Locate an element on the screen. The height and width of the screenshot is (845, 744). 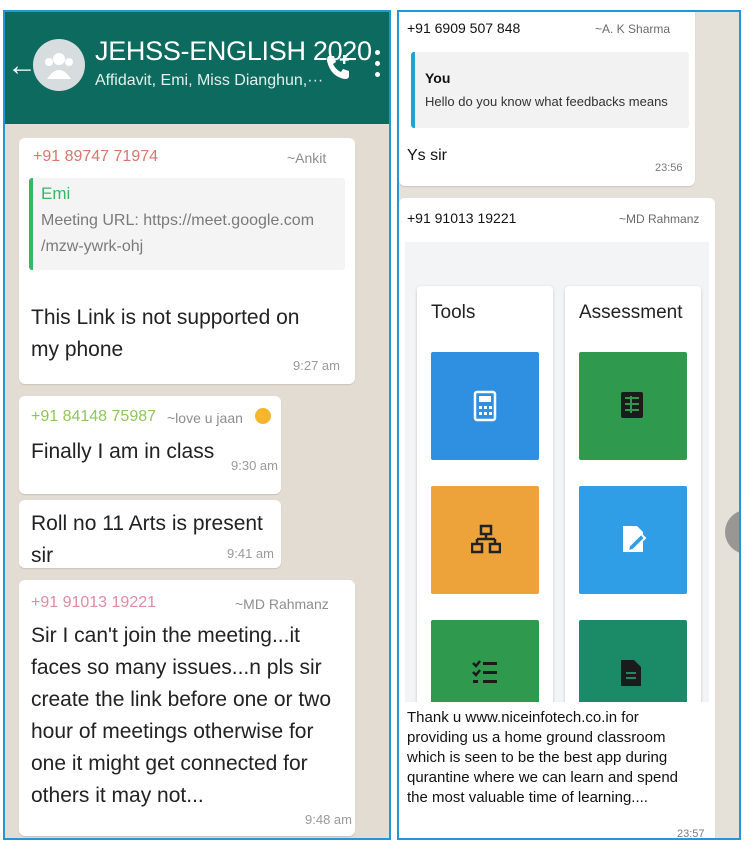
message-text: Roll no 11 Arts is present sir is located at coordinates (147, 539).